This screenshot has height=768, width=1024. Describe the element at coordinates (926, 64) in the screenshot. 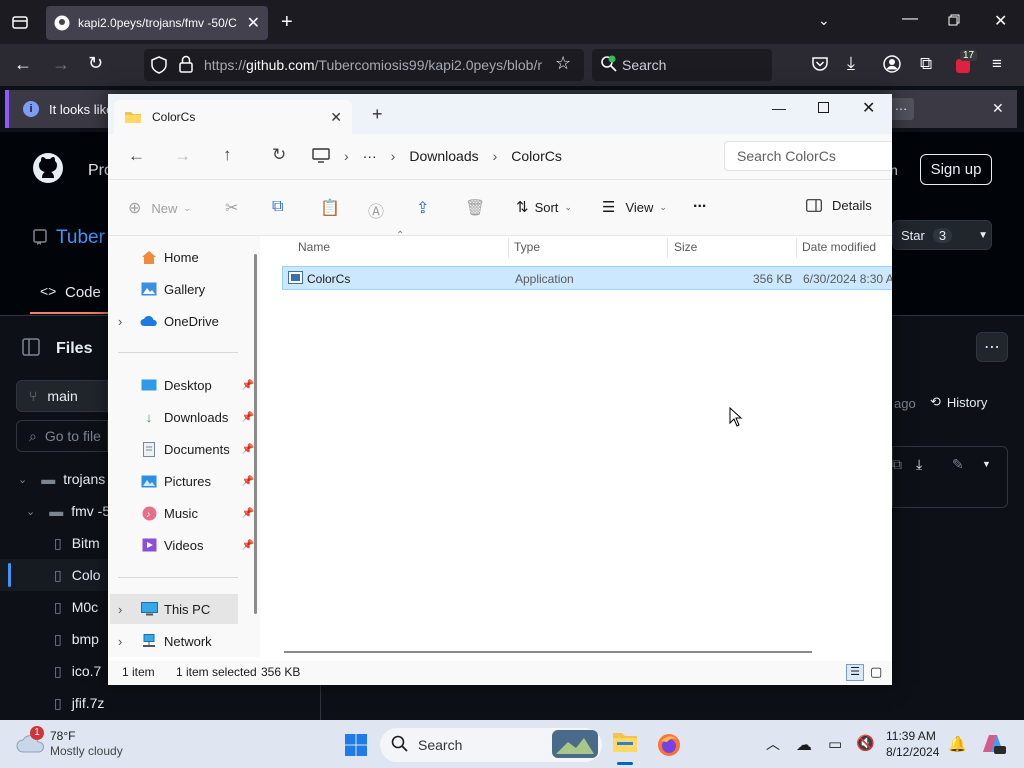

I see `extensions-icon: ⧉` at that location.